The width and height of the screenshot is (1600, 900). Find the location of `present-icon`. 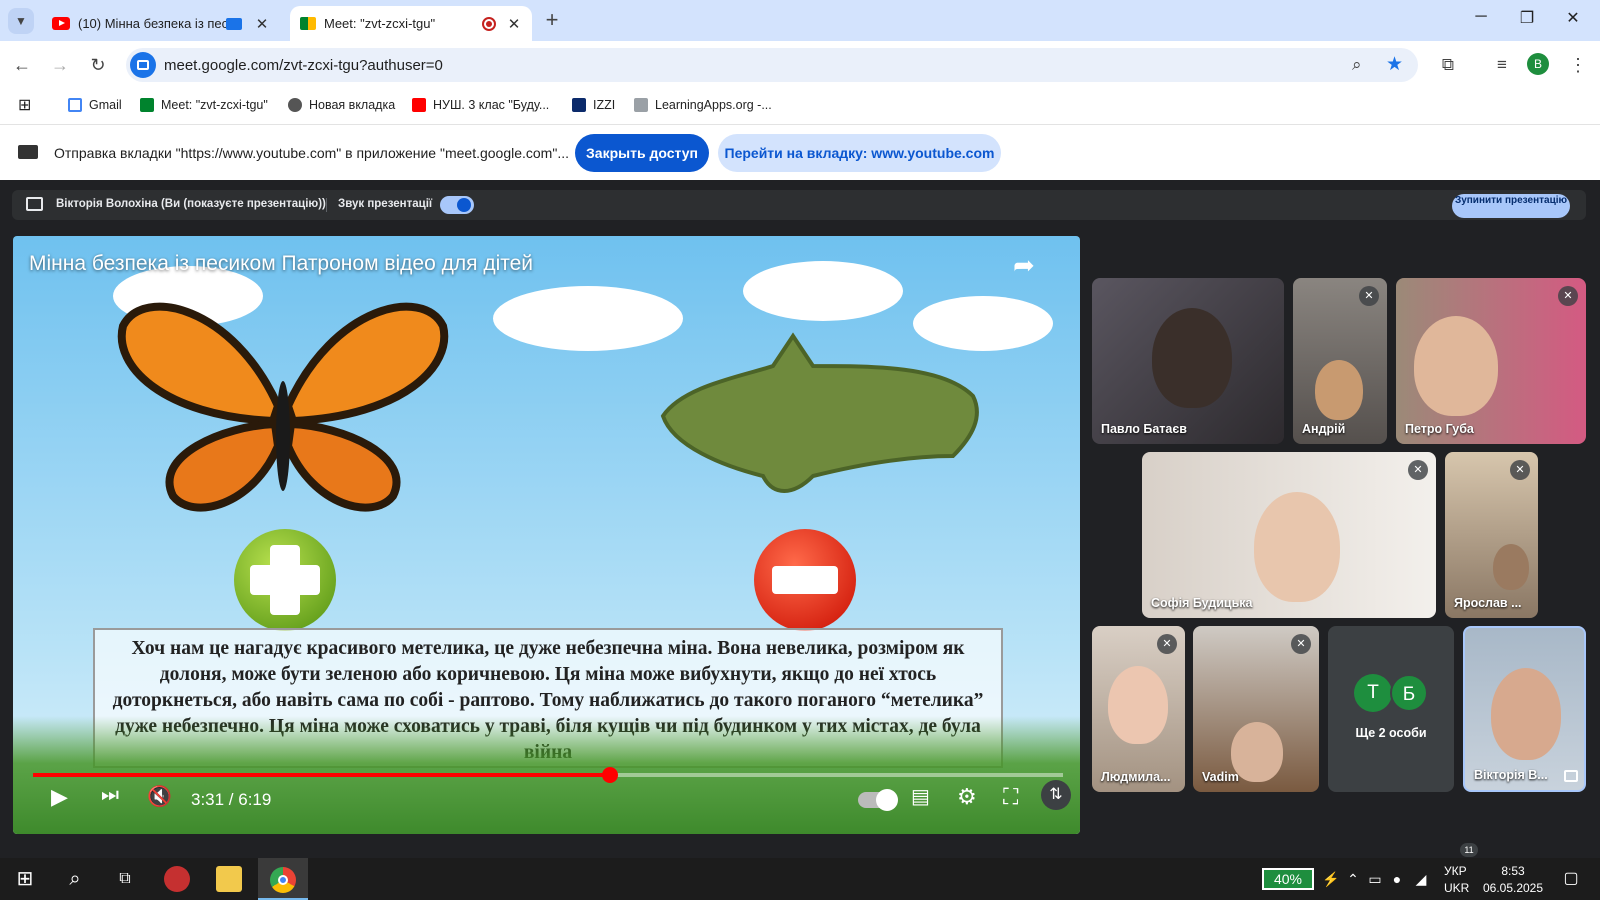

present-icon is located at coordinates (34, 204).